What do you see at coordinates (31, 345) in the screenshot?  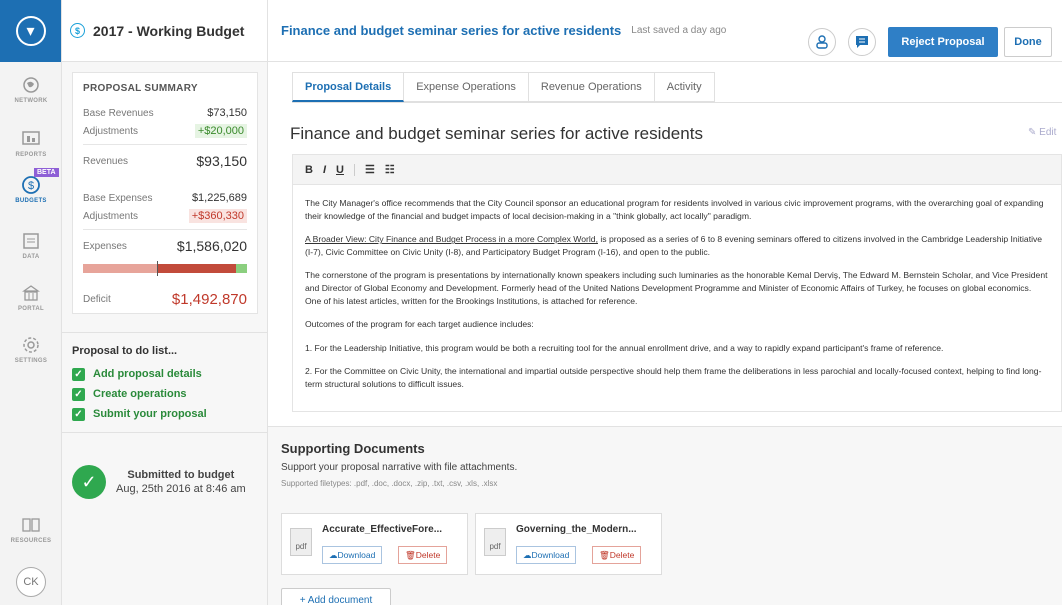 I see `gear-icon` at bounding box center [31, 345].